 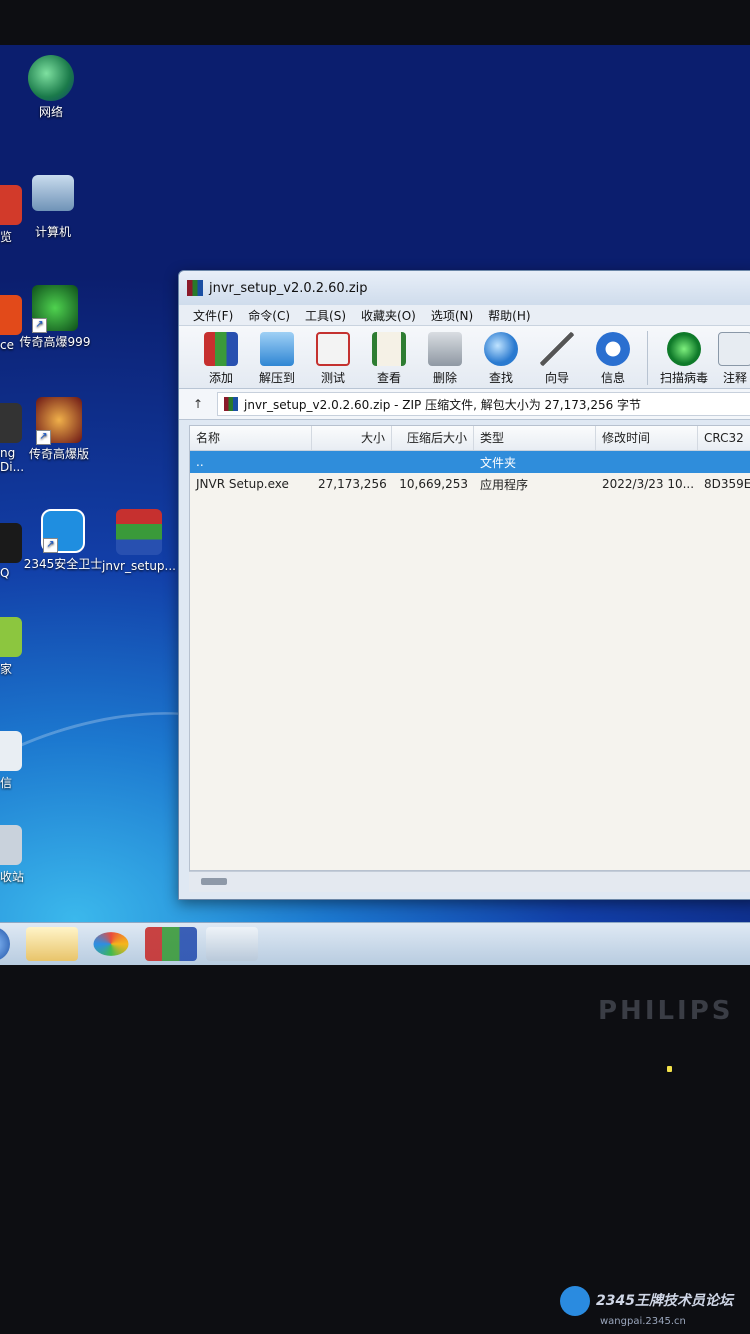 What do you see at coordinates (288, 288) in the screenshot?
I see `window-title: jnvr_setup_v2.0.2.60.zip` at bounding box center [288, 288].